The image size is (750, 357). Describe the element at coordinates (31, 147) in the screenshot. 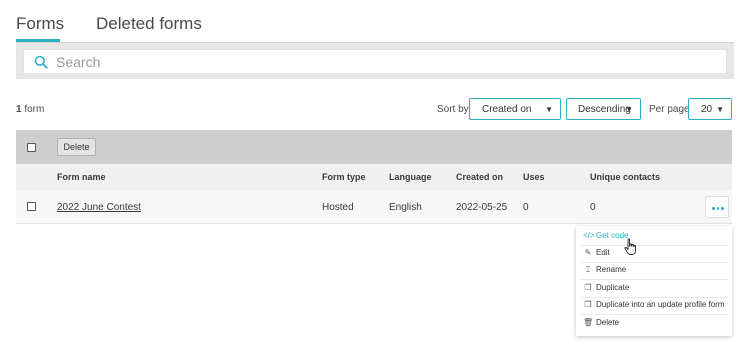

I see `select-all-checkbox` at that location.